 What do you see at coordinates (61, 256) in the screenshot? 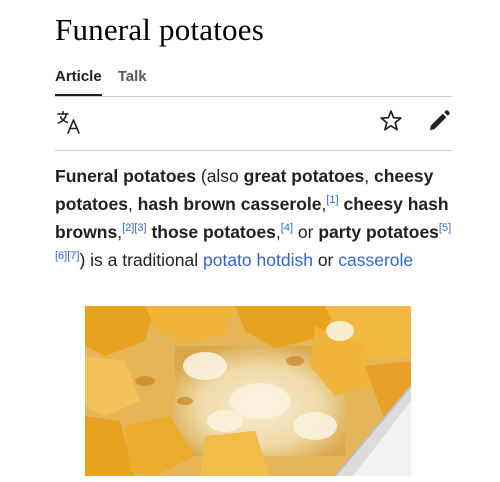
I see `citation-link: [6]` at bounding box center [61, 256].